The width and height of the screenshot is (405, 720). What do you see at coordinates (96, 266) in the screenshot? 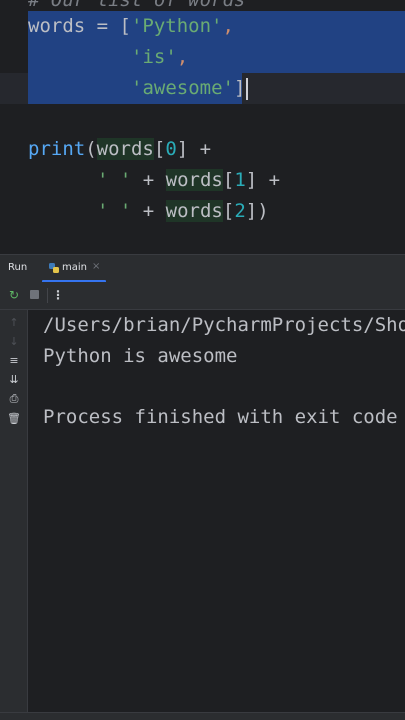
I see `close-tab-icon: ×` at bounding box center [96, 266].